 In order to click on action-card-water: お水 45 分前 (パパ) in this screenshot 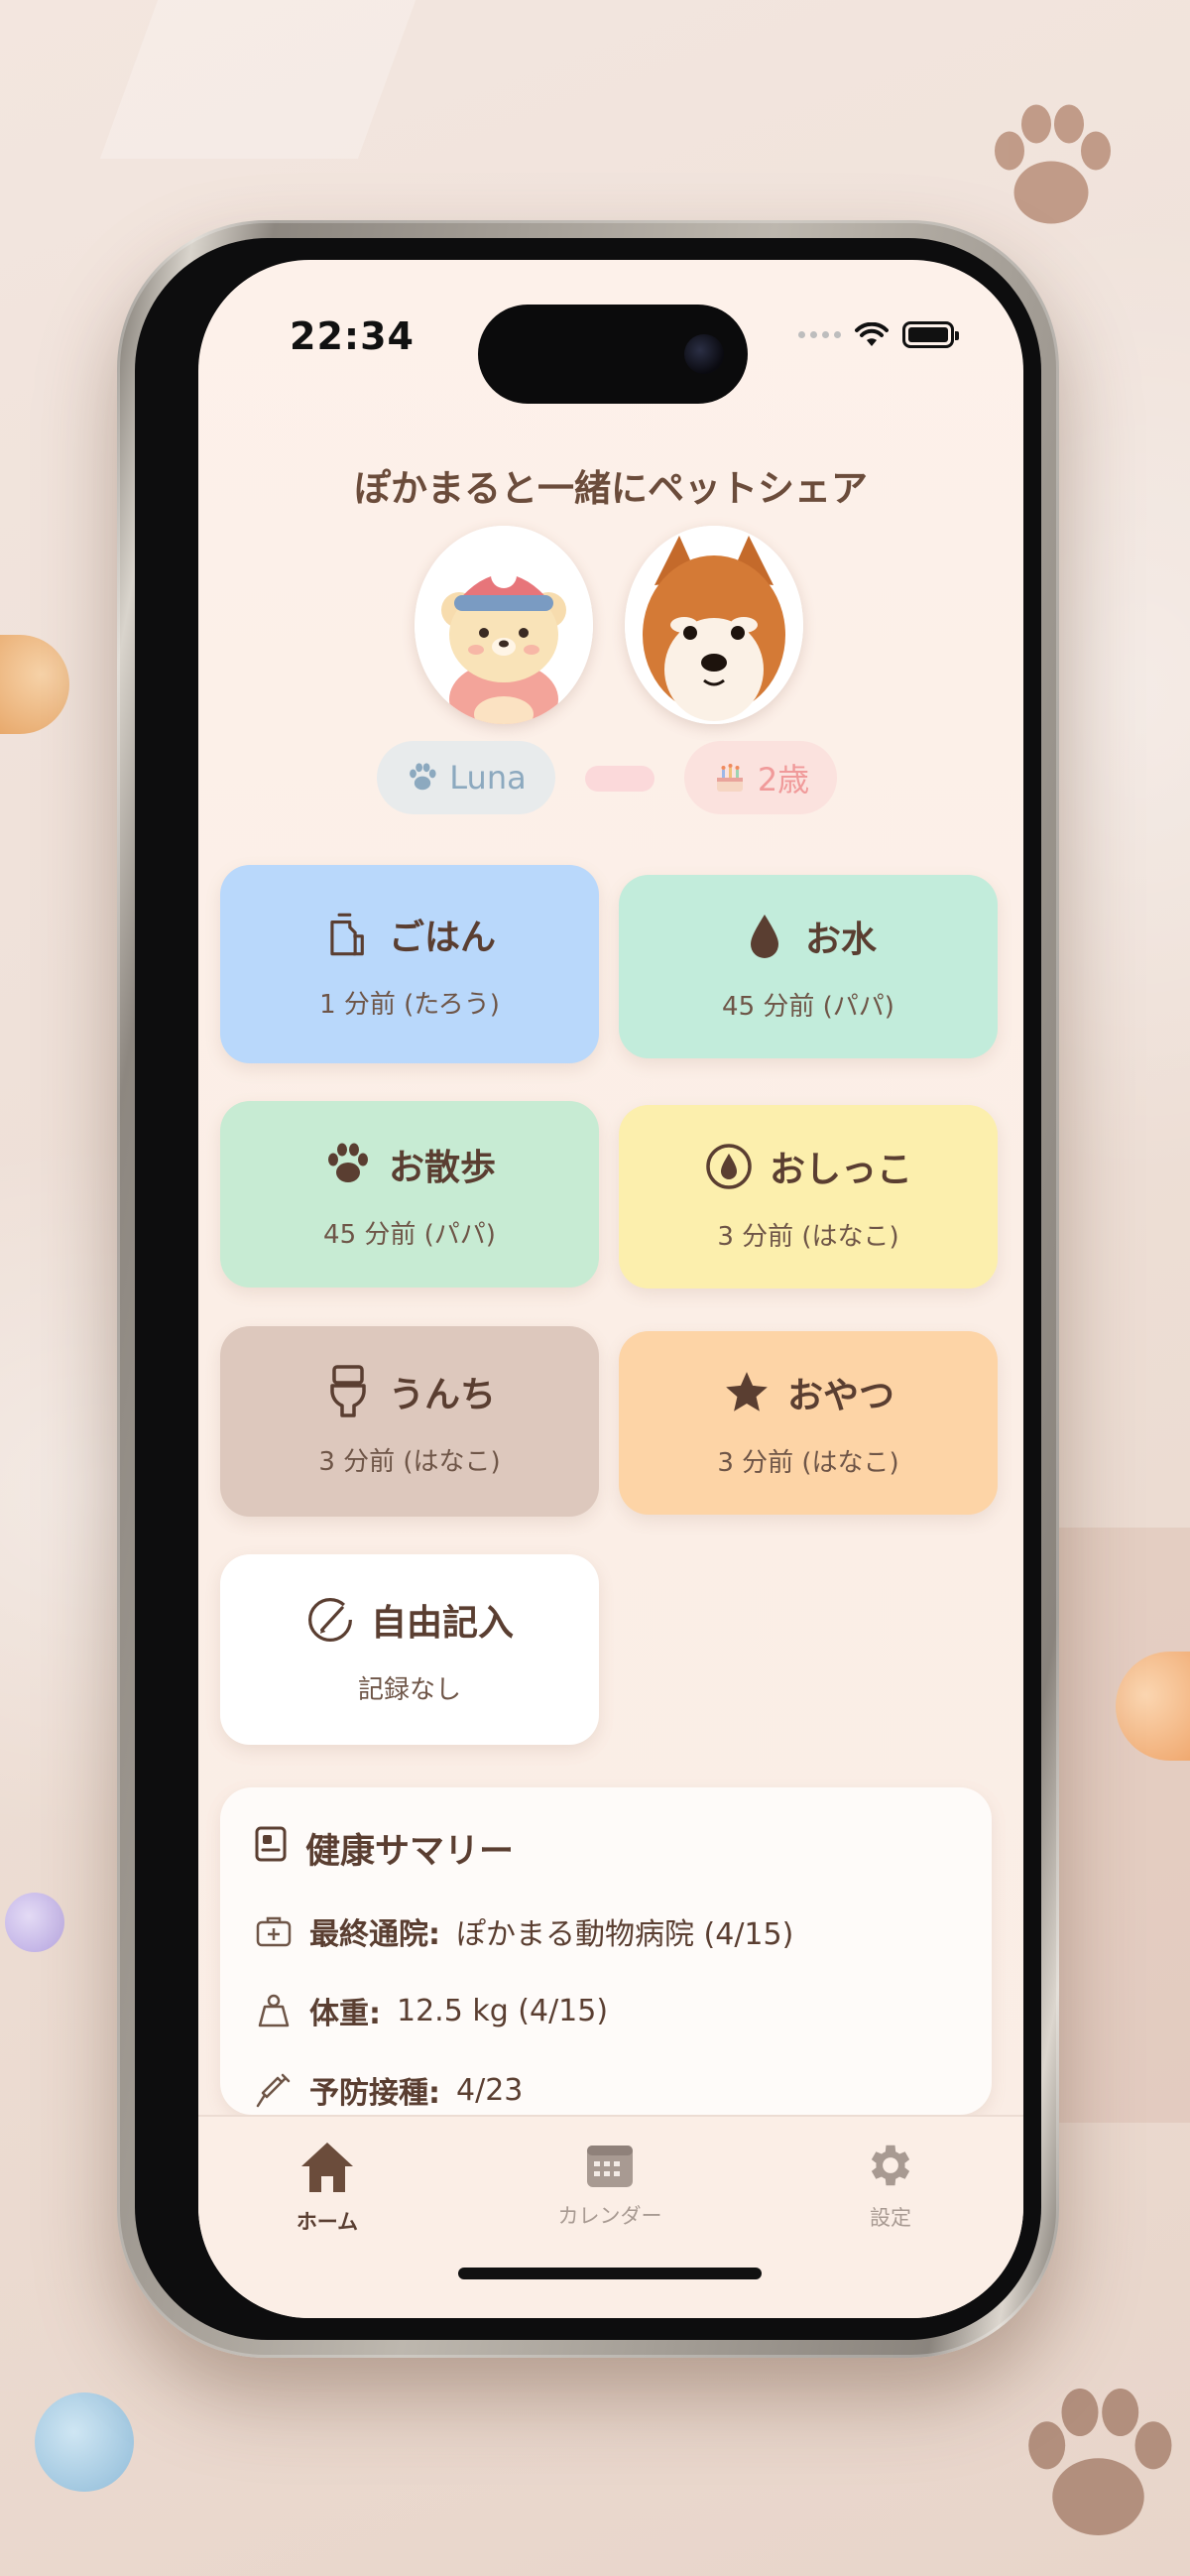, I will do `click(808, 966)`.